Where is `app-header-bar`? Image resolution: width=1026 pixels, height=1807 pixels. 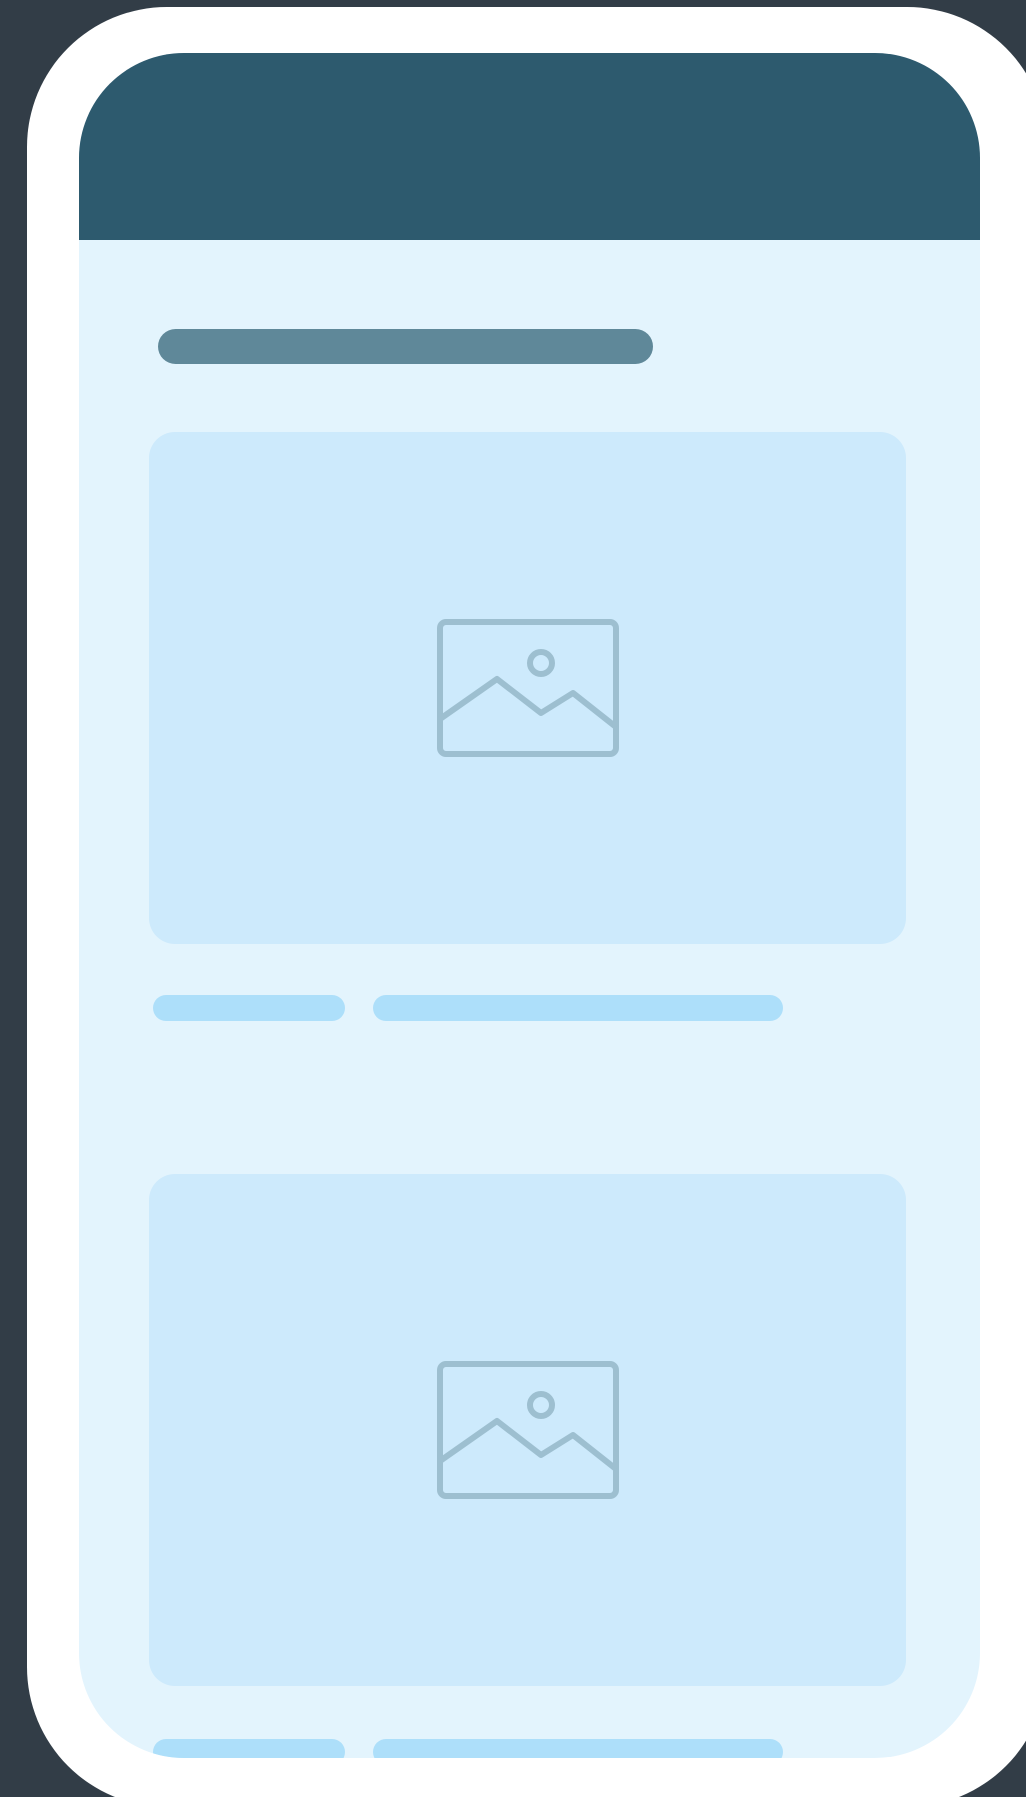 app-header-bar is located at coordinates (529, 146).